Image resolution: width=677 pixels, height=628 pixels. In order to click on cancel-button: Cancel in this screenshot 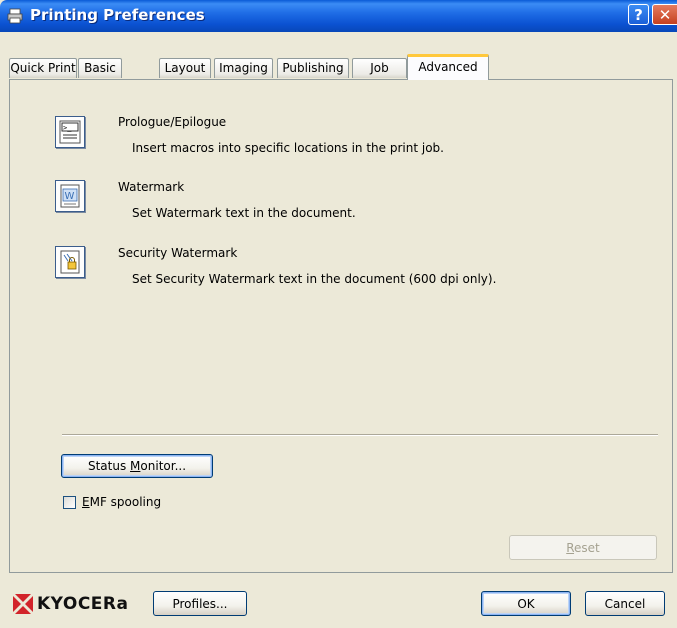, I will do `click(625, 603)`.